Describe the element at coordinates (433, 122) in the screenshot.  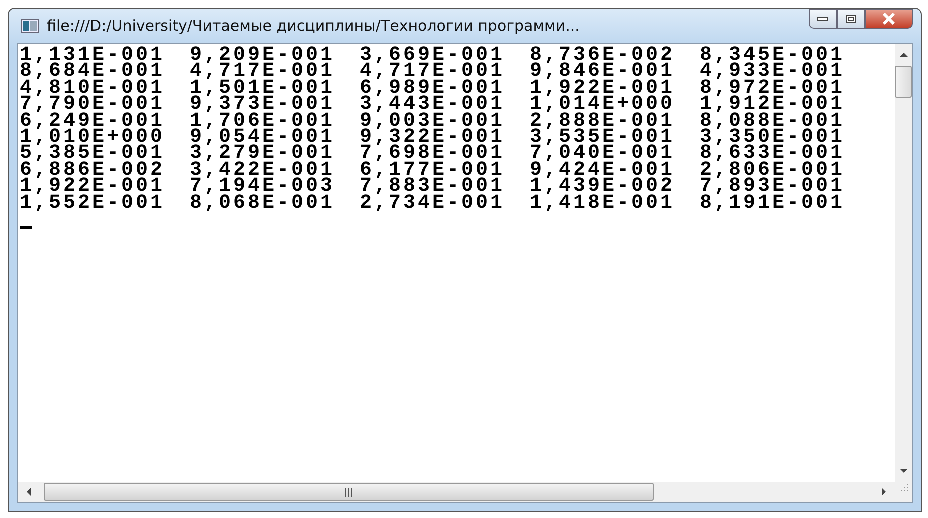
I see `console-value: 9,003E-001` at that location.